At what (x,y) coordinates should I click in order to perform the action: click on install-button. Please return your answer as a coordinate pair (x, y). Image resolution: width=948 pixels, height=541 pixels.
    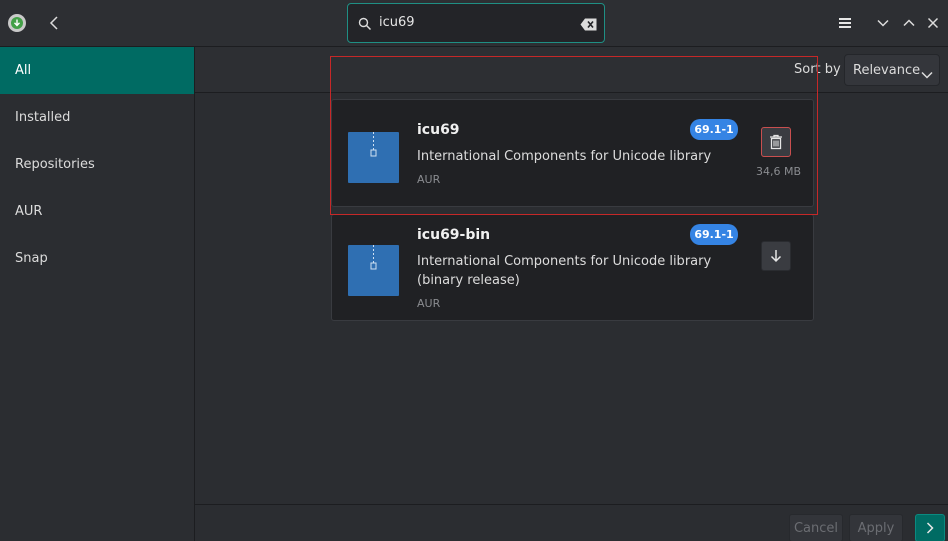
    Looking at the image, I should click on (776, 256).